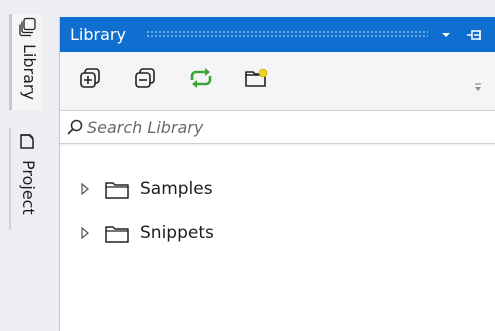 The width and height of the screenshot is (495, 331). I want to click on side-tab-library: Library, so click(25, 62).